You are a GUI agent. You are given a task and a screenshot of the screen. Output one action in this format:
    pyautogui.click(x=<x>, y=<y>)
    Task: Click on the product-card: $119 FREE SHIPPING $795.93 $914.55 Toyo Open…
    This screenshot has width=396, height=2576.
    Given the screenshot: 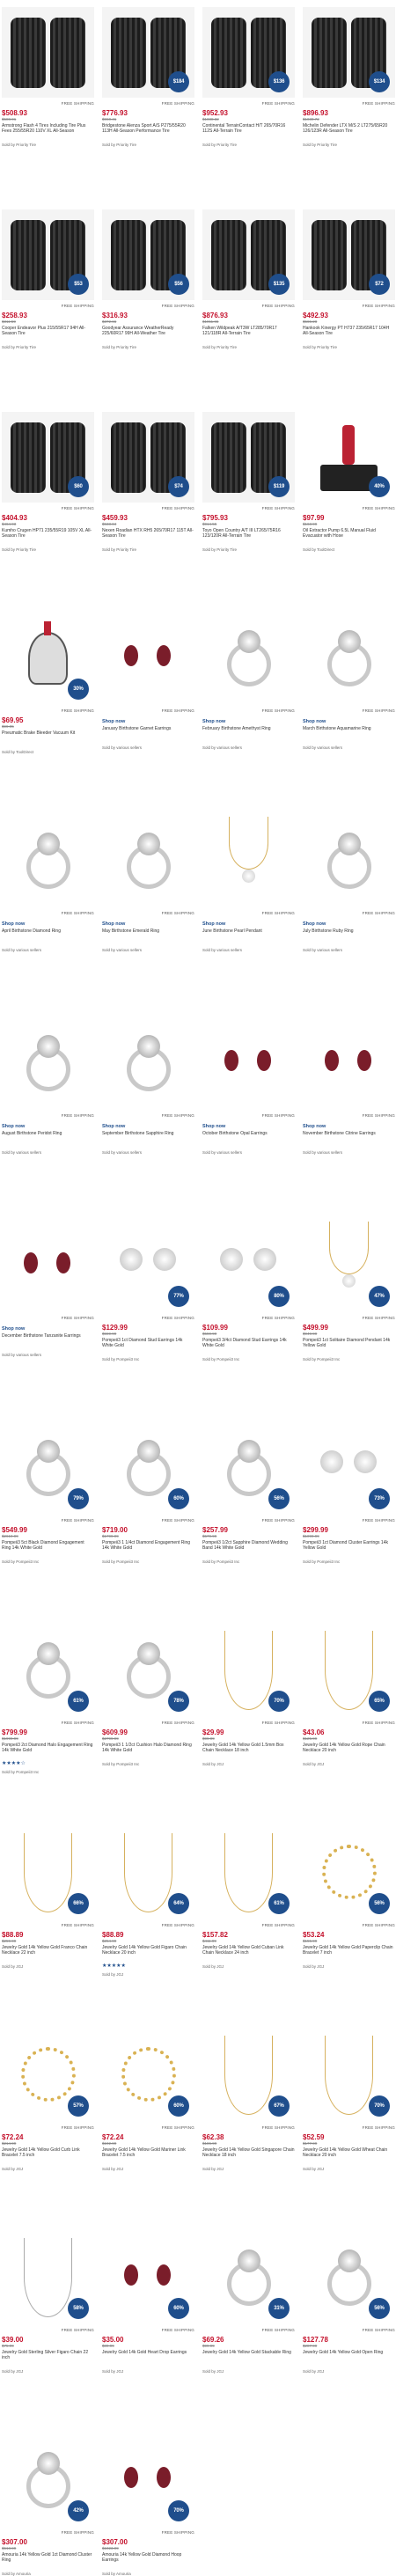 What is the action you would take?
    pyautogui.click(x=249, y=482)
    